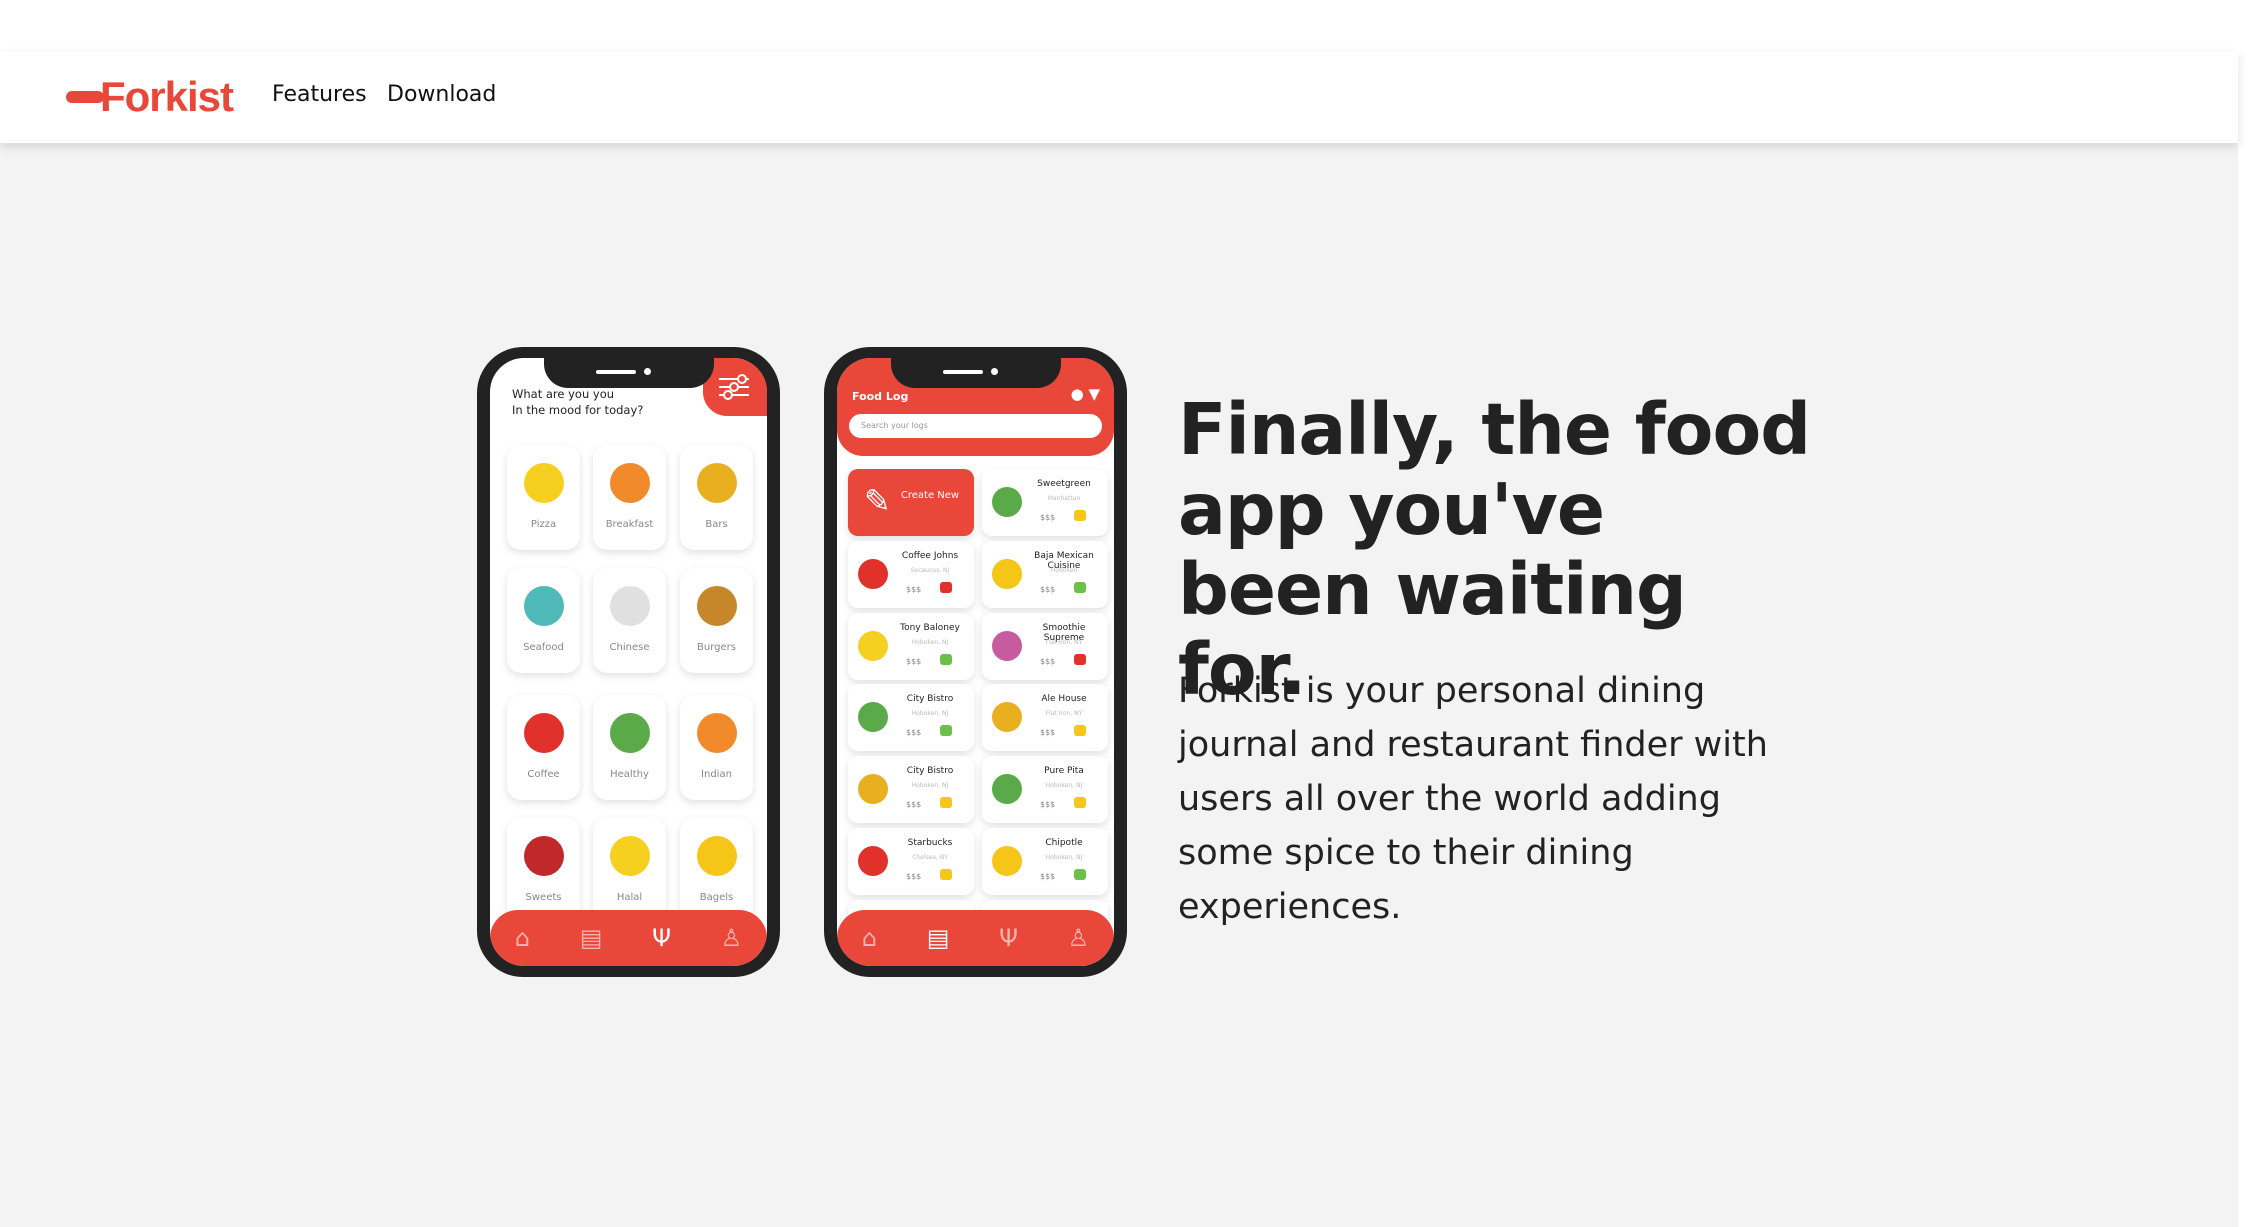  Describe the element at coordinates (629, 897) in the screenshot. I see `category-label: Halal` at that location.